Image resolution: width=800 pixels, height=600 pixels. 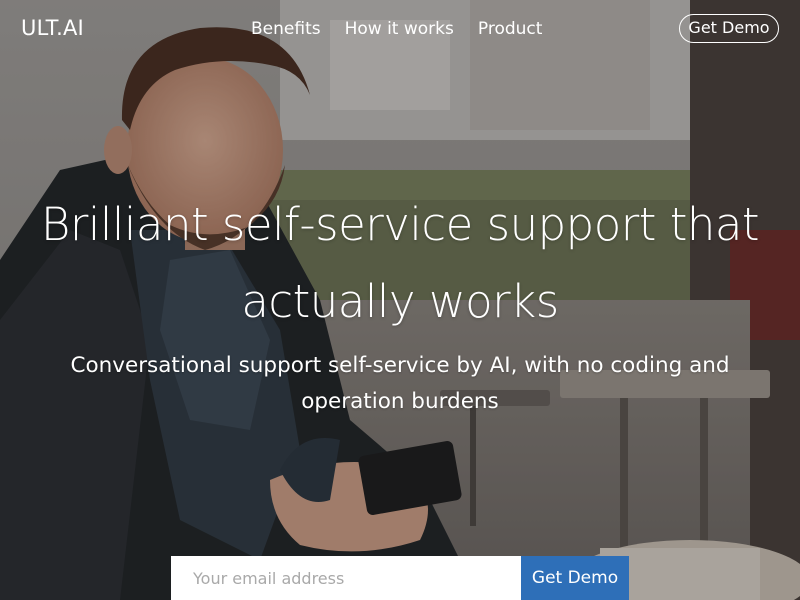 I want to click on get-demo-submit-button: Get Demo, so click(x=575, y=578).